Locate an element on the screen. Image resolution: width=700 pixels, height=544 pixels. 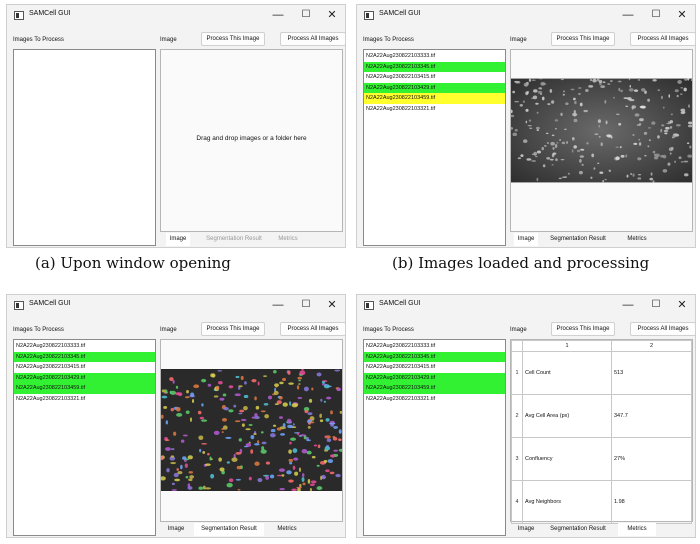
figure-caption-b: (b) Images loaded and processing is located at coordinates (521, 263).